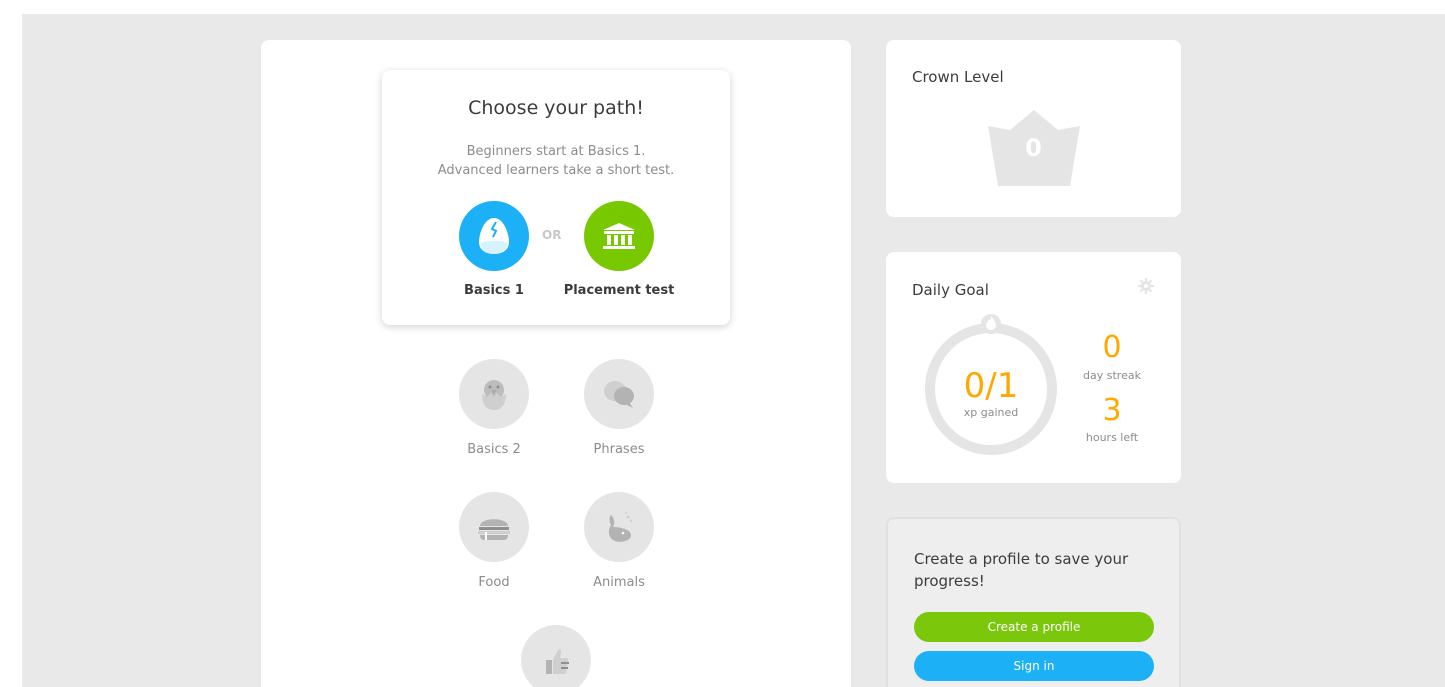 The height and width of the screenshot is (687, 1445). Describe the element at coordinates (494, 529) in the screenshot. I see `burger-icon` at that location.